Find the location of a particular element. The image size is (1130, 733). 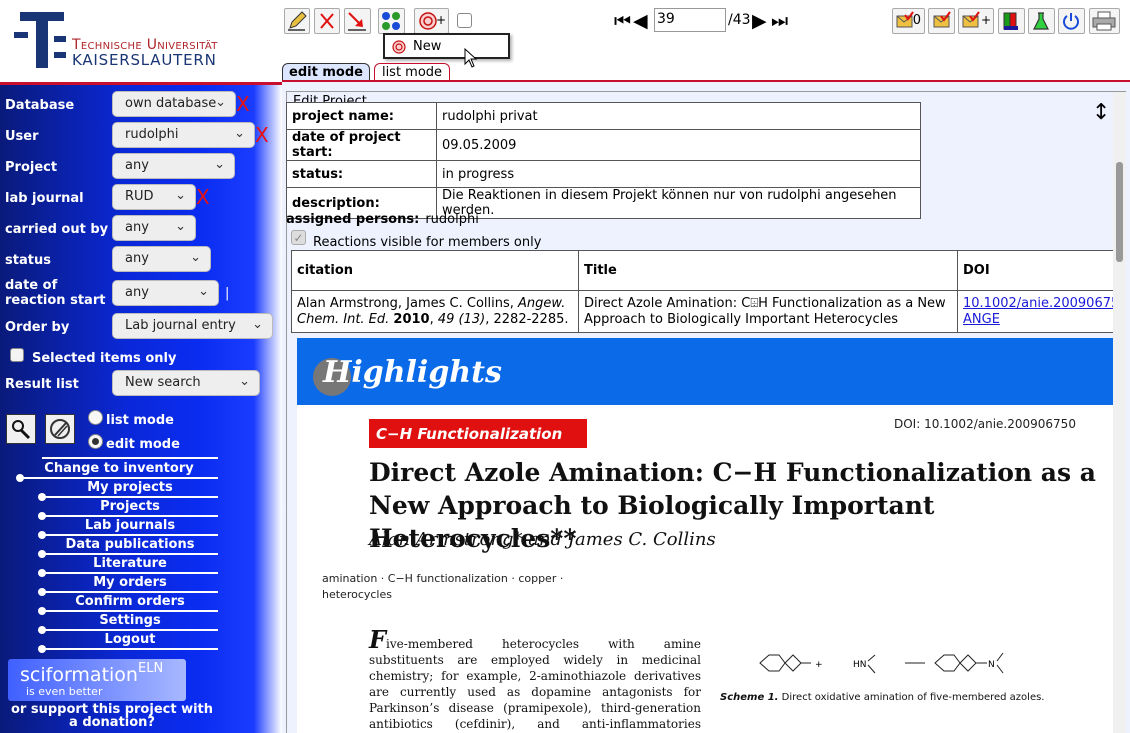

visible-members-label: Reactions visible for members only is located at coordinates (427, 242).